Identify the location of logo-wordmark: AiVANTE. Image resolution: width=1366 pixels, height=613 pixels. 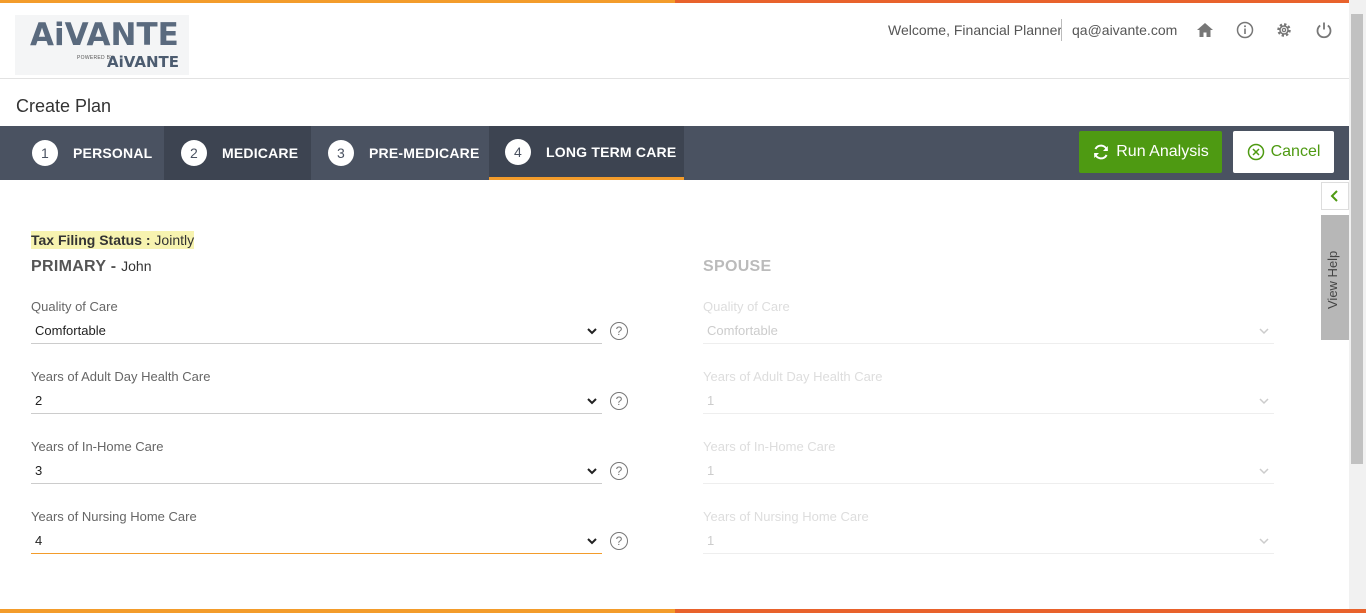
(104, 35).